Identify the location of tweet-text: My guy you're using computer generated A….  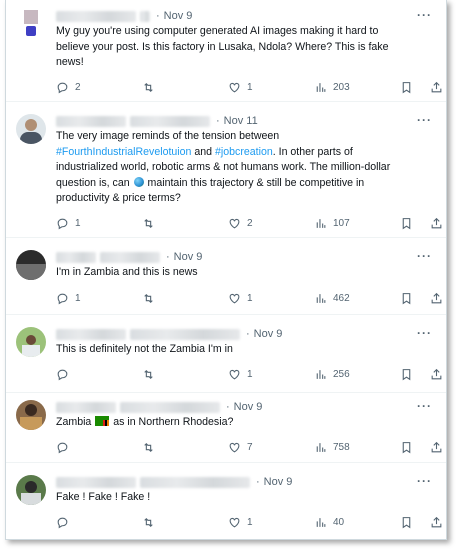
(222, 46).